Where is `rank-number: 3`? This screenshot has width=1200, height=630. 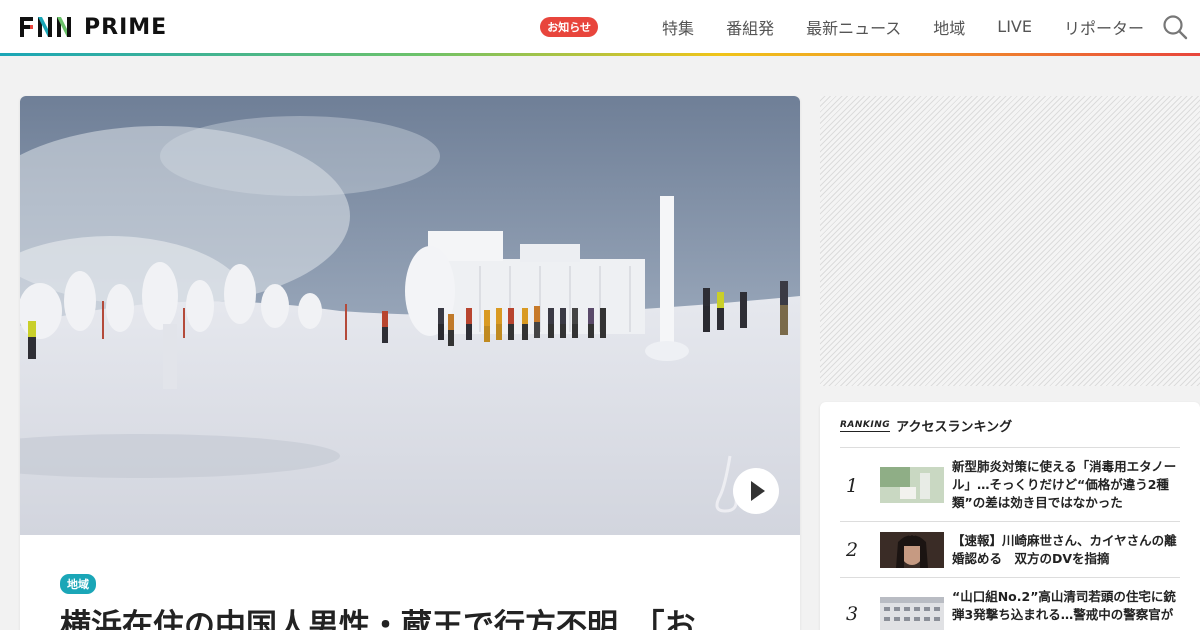
rank-number: 3 is located at coordinates (852, 614).